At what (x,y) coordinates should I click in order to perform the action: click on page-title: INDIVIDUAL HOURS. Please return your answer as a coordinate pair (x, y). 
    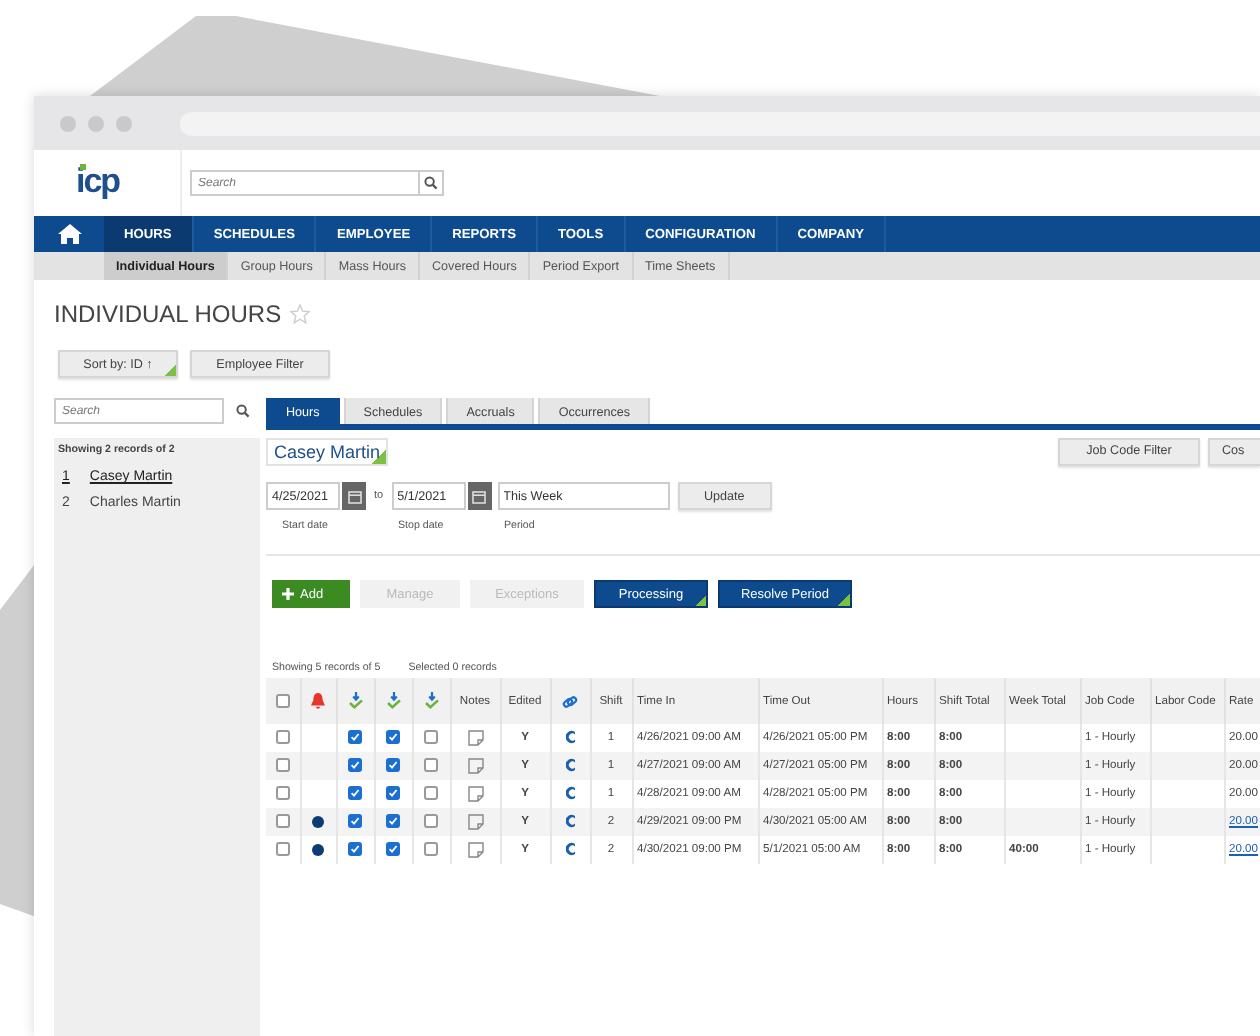
    Looking at the image, I should click on (168, 314).